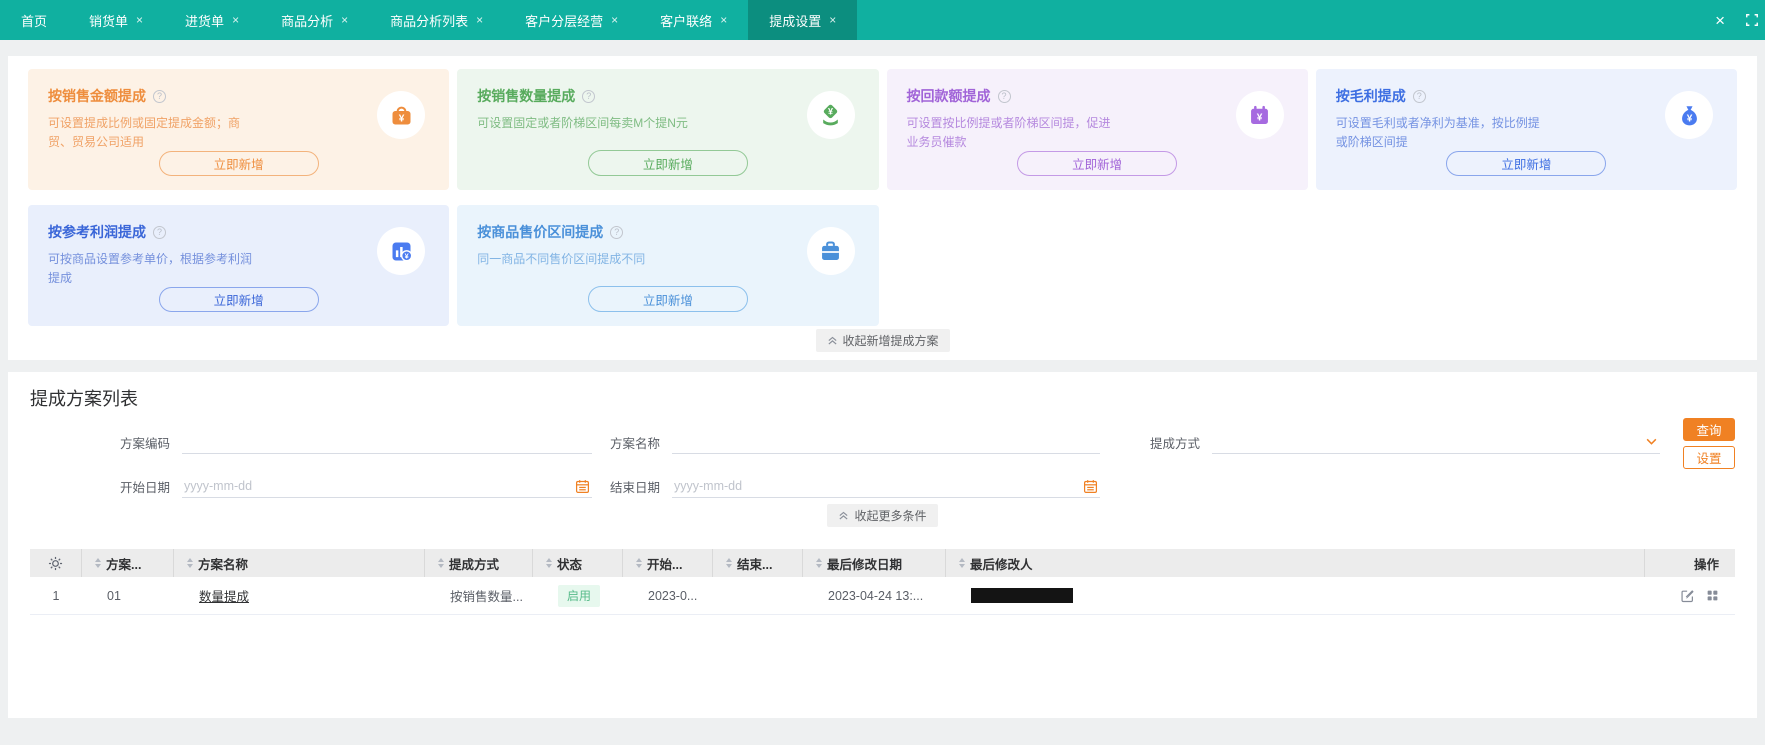 The width and height of the screenshot is (1765, 745). What do you see at coordinates (795, 21) in the screenshot?
I see `tab-label: 提成设置` at bounding box center [795, 21].